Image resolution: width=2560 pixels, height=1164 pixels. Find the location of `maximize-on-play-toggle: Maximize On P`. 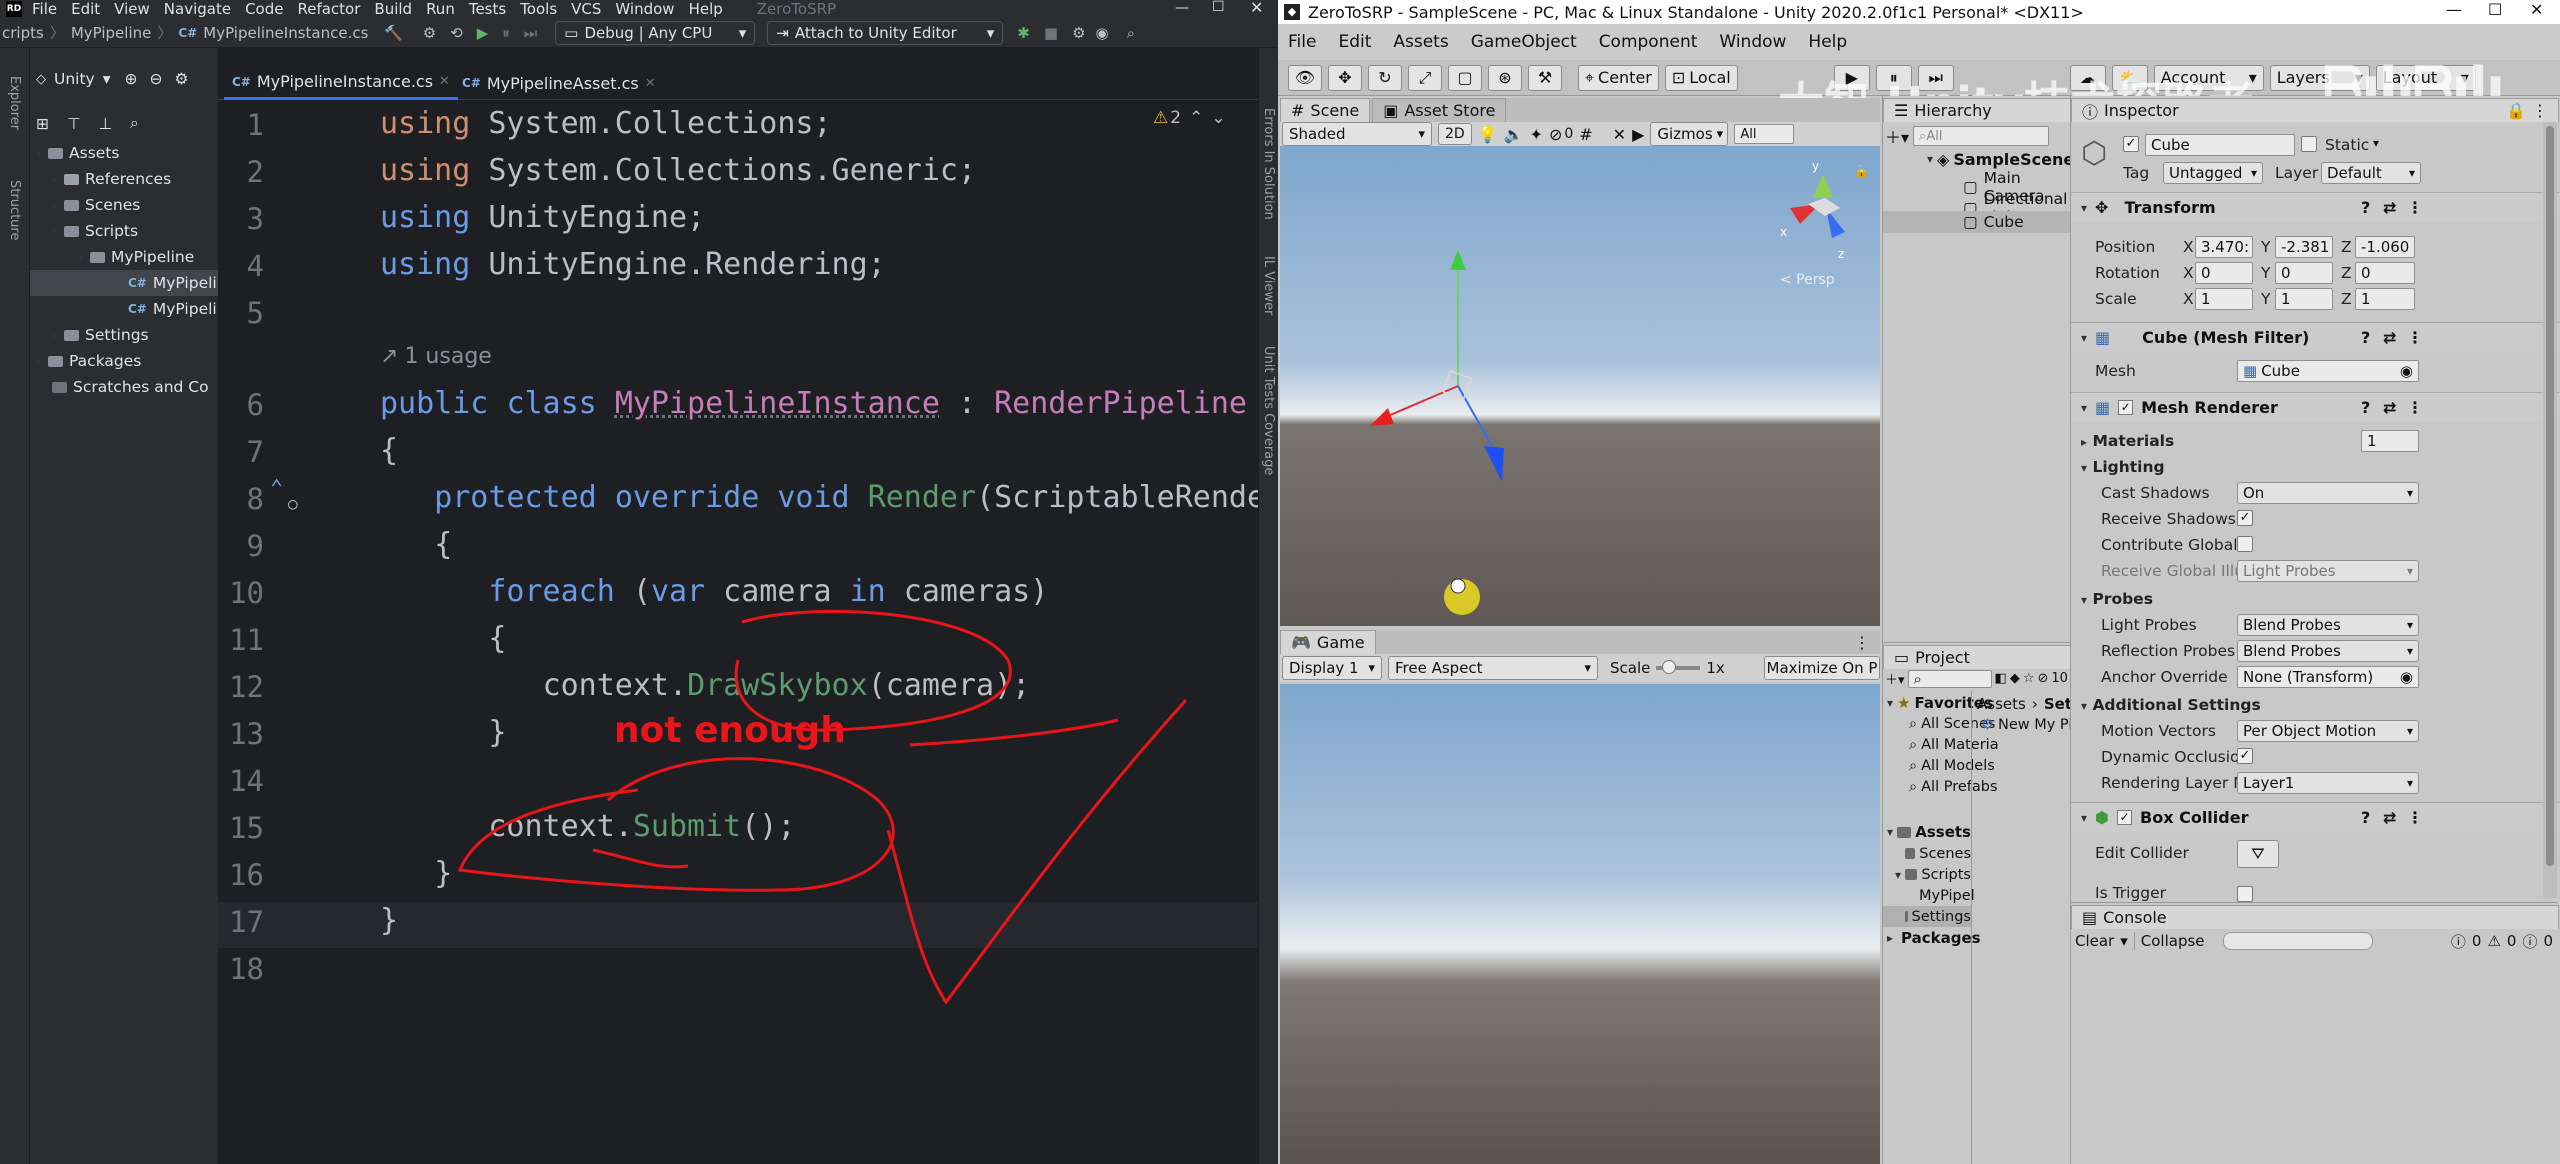

maximize-on-play-toggle: Maximize On P is located at coordinates (1822, 668).